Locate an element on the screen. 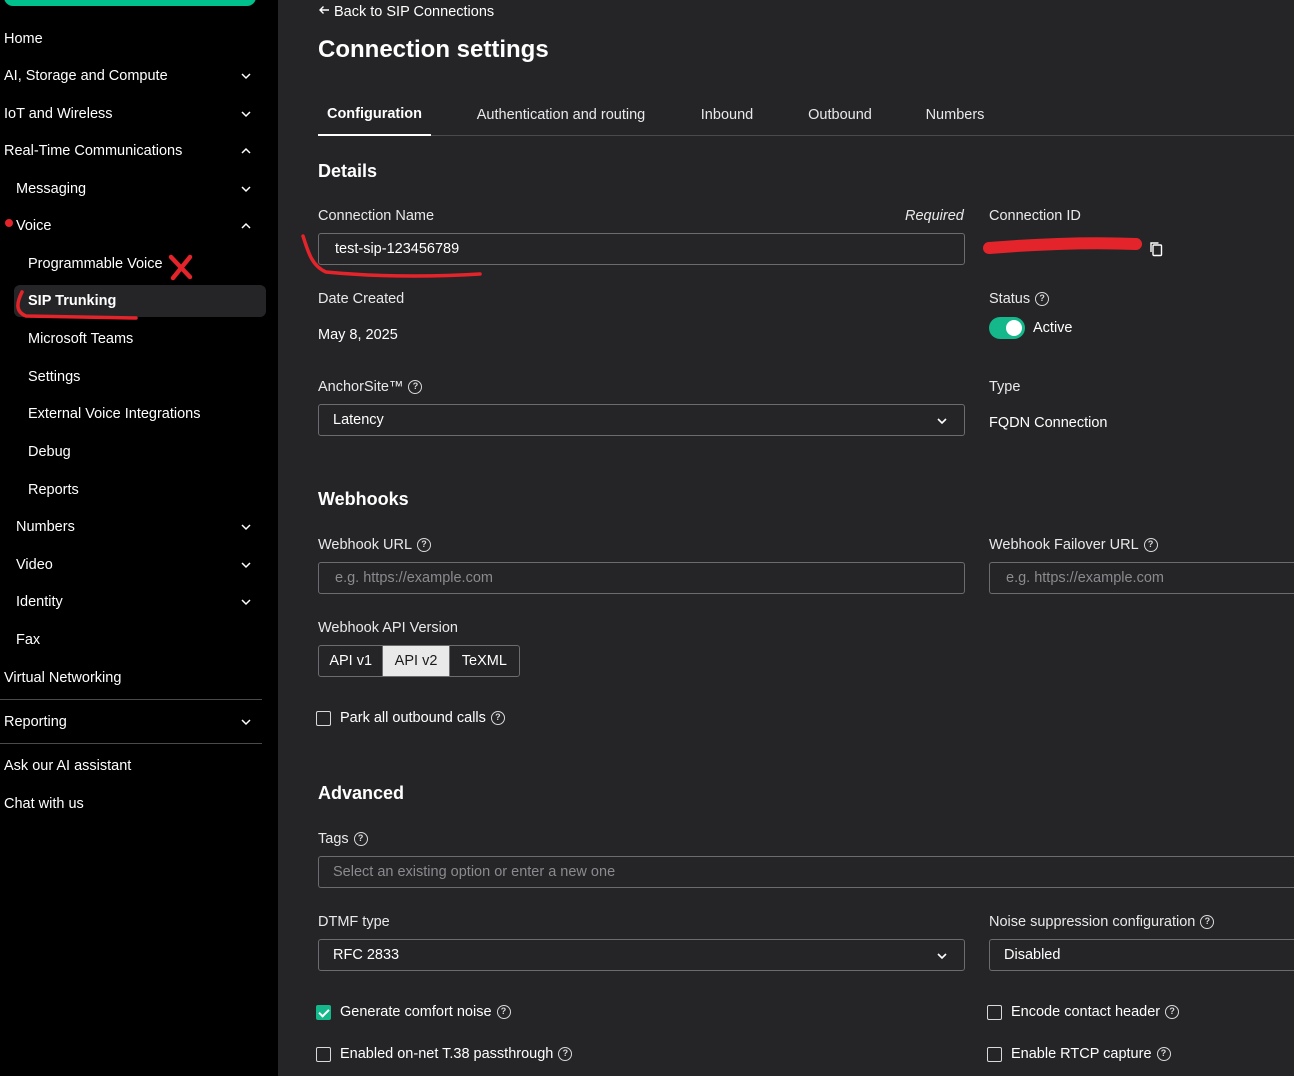  comfort-noise-checkbox is located at coordinates (323, 1012).